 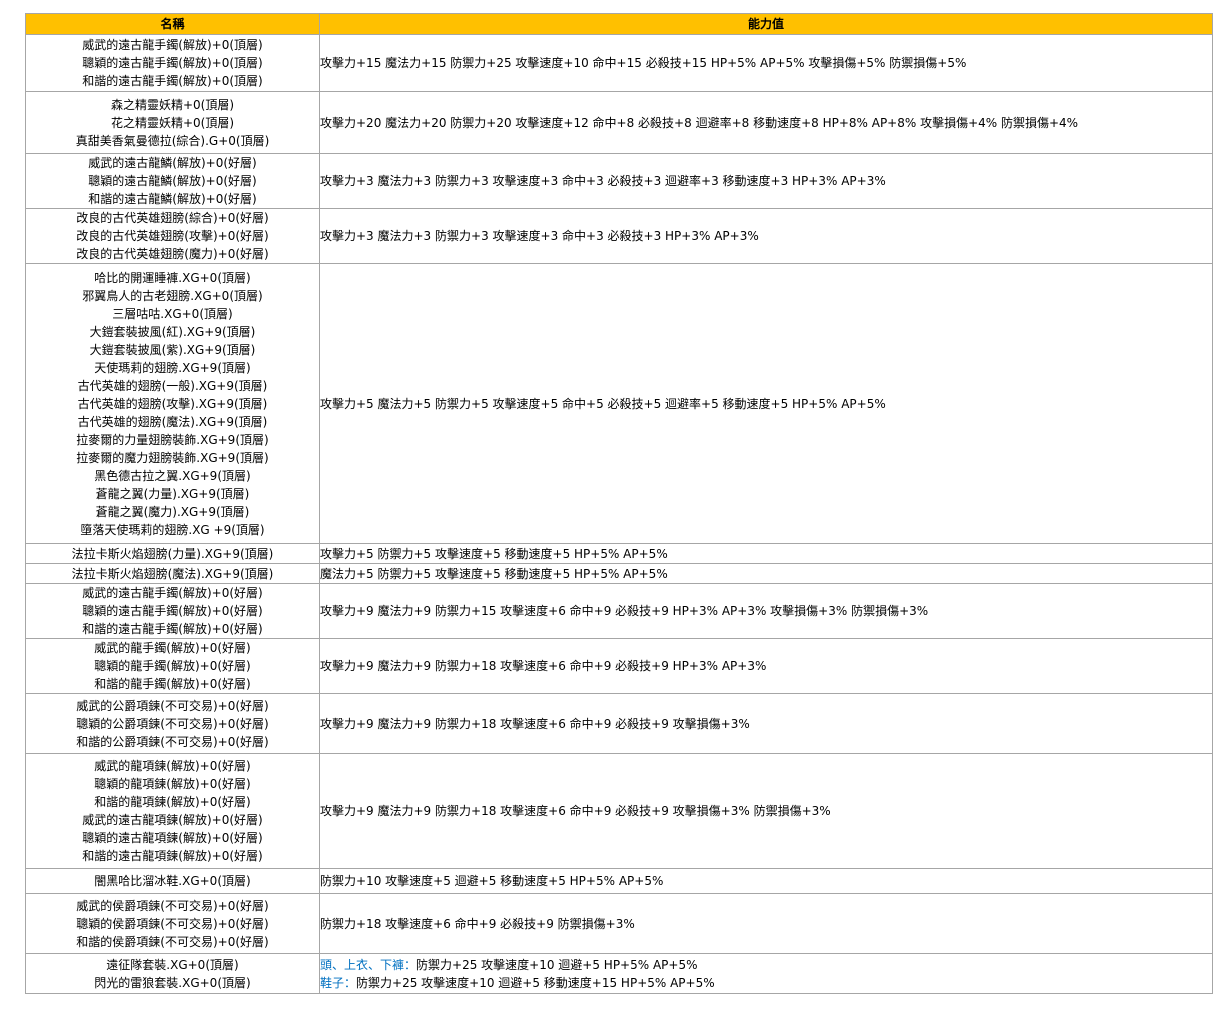 What do you see at coordinates (172, 104) in the screenshot?
I see `item-name: 森之精靈妖精+0(頂層)` at bounding box center [172, 104].